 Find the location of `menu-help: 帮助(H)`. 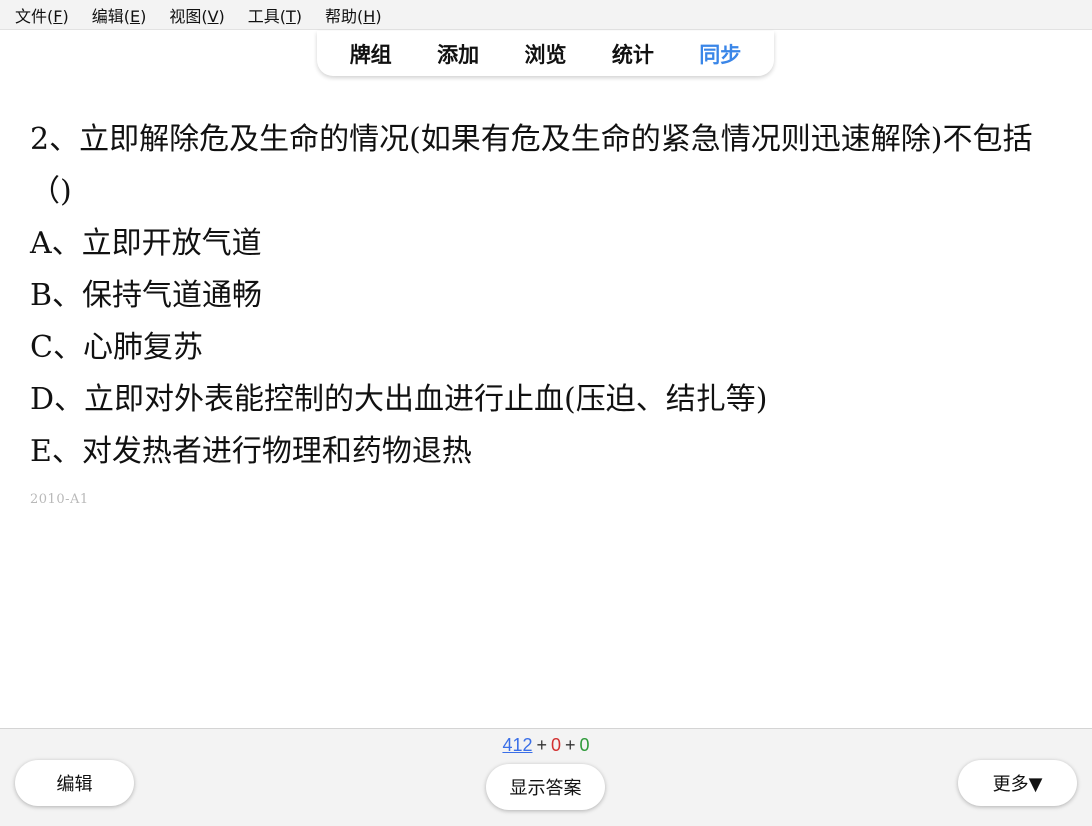

menu-help: 帮助(H) is located at coordinates (353, 15).